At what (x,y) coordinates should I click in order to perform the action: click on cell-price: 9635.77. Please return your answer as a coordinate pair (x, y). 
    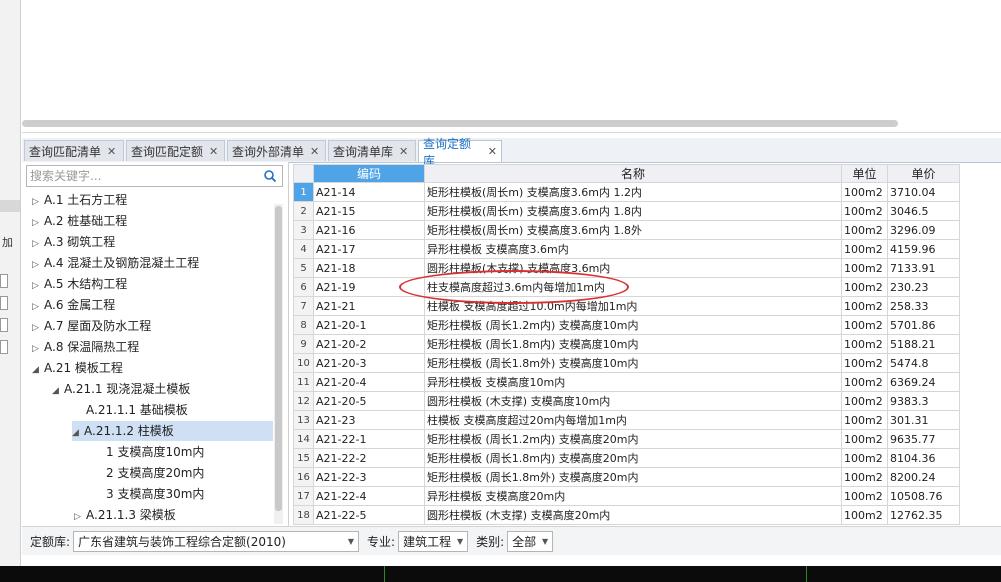
    Looking at the image, I should click on (923, 439).